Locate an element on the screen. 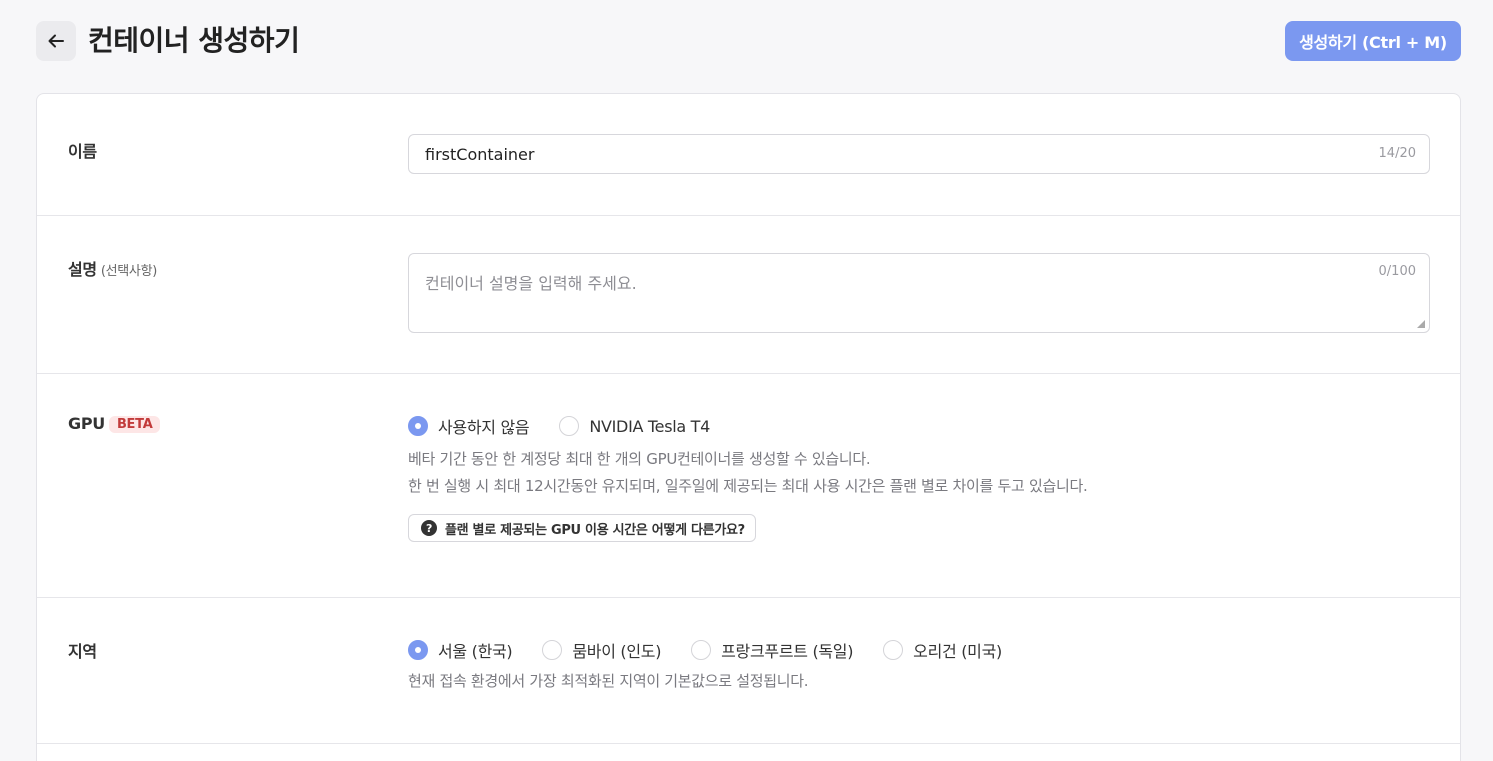 The width and height of the screenshot is (1493, 761). region-option-oregon: 오리건 (미국) is located at coordinates (942, 650).